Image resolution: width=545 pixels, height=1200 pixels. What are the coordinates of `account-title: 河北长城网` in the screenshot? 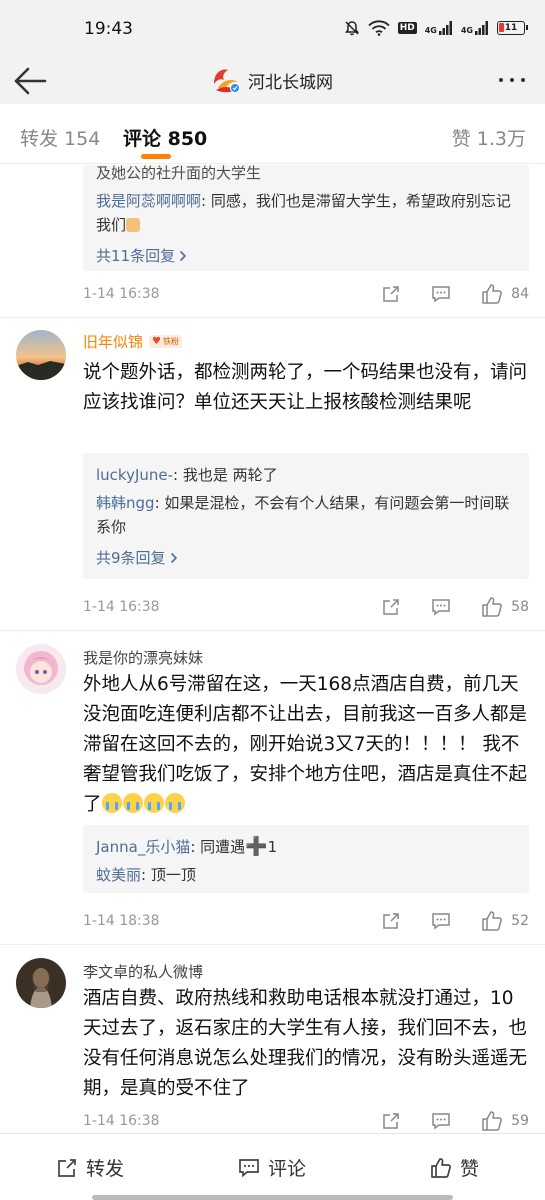 It's located at (271, 80).